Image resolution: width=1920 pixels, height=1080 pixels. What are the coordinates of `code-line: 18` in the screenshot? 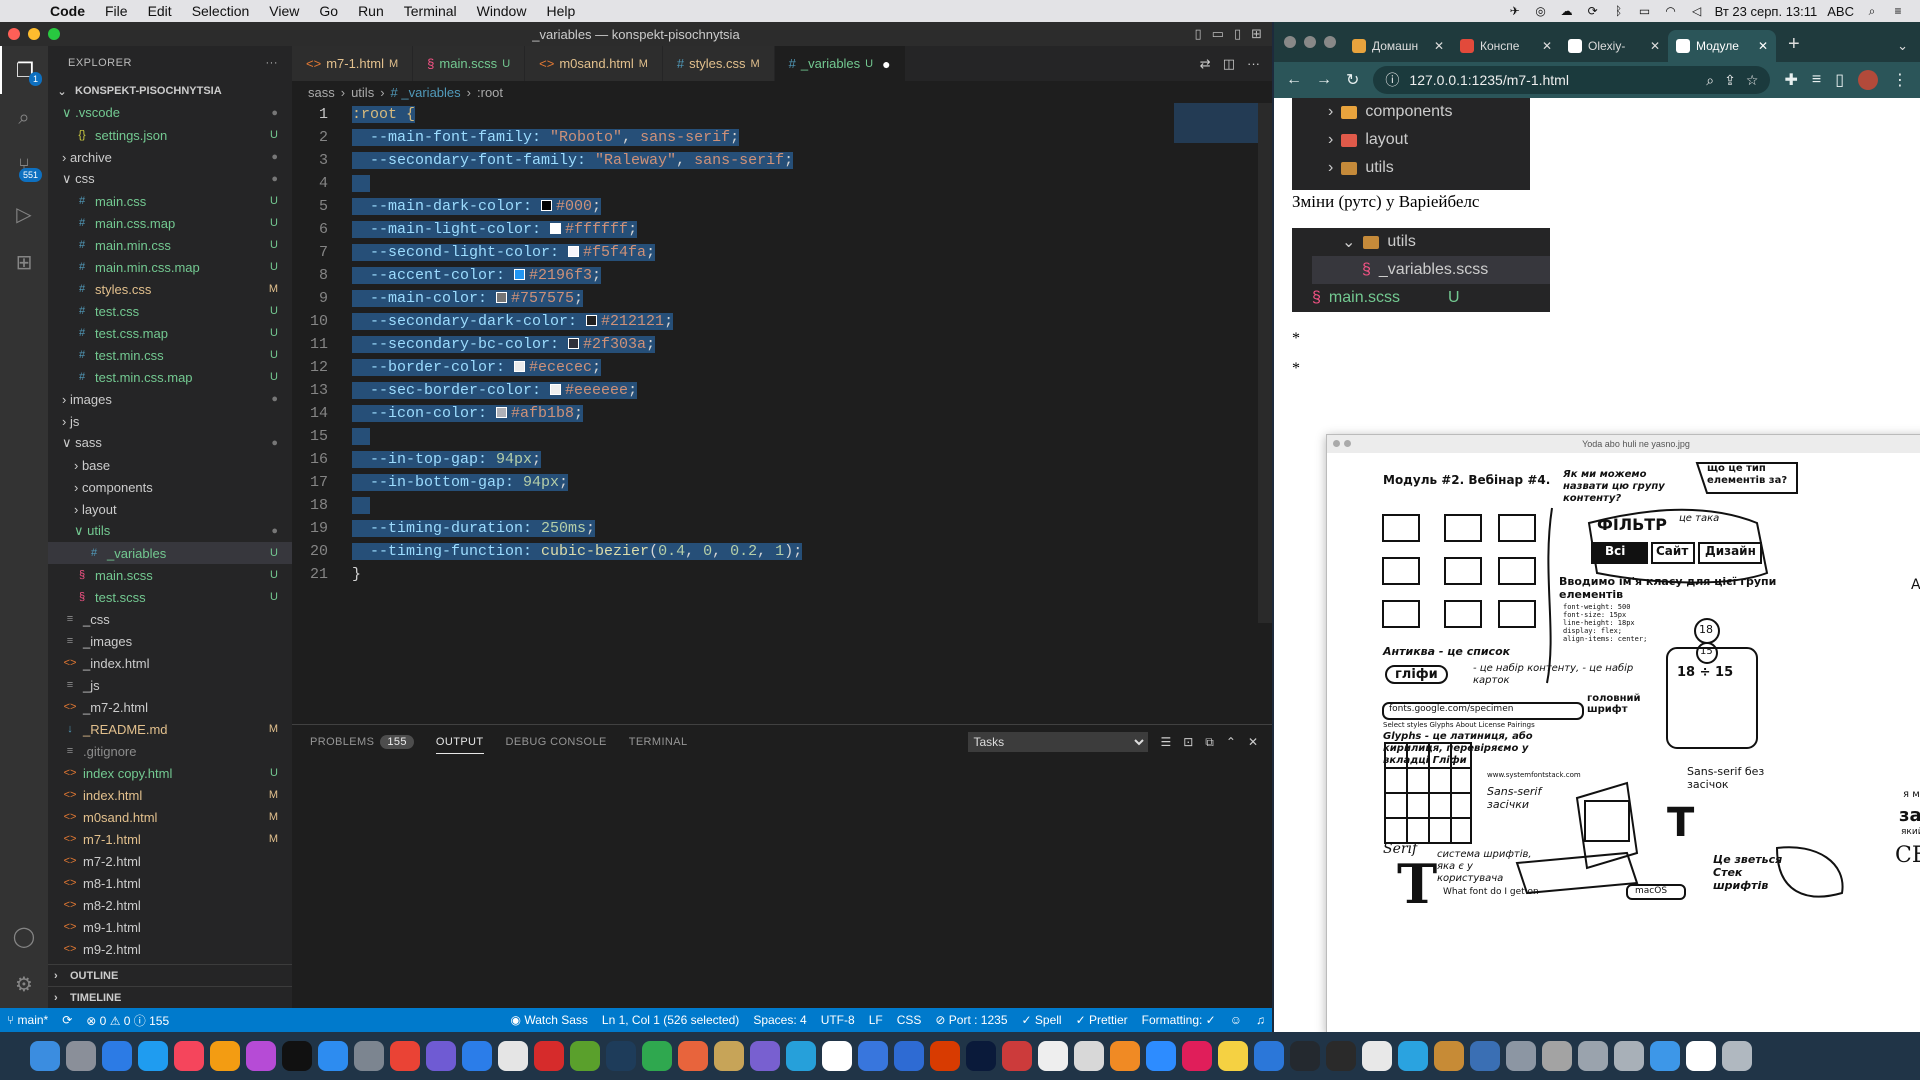 It's located at (775, 505).